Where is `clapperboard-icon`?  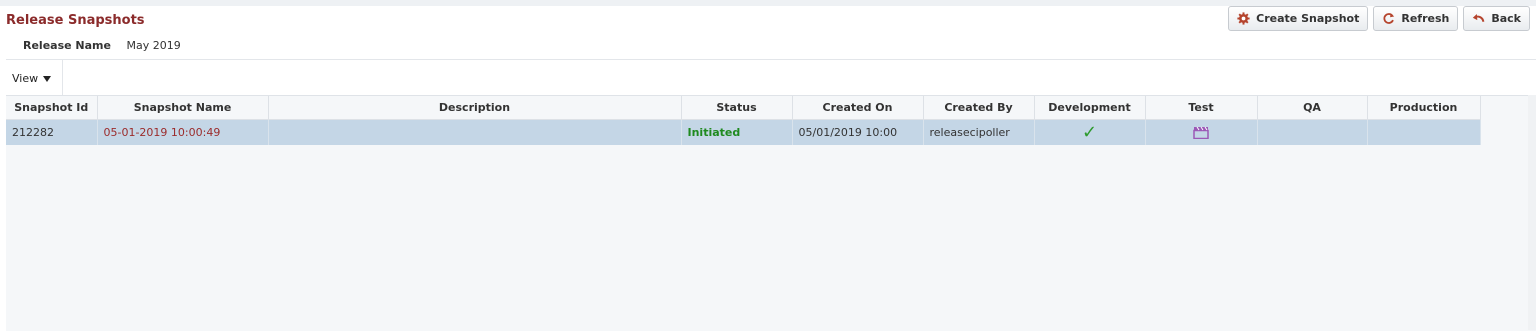
clapperboard-icon is located at coordinates (1201, 133).